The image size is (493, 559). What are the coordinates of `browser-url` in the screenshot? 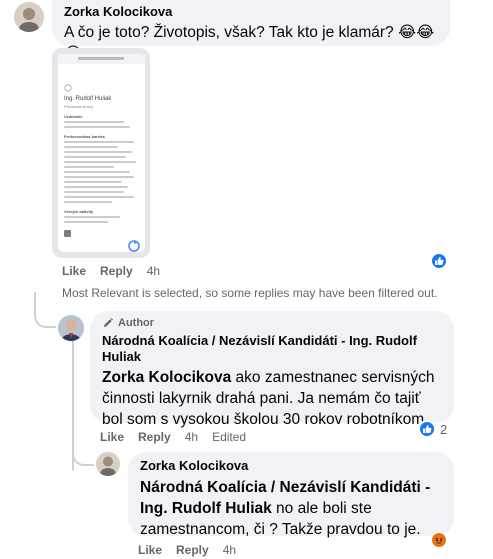 It's located at (101, 58).